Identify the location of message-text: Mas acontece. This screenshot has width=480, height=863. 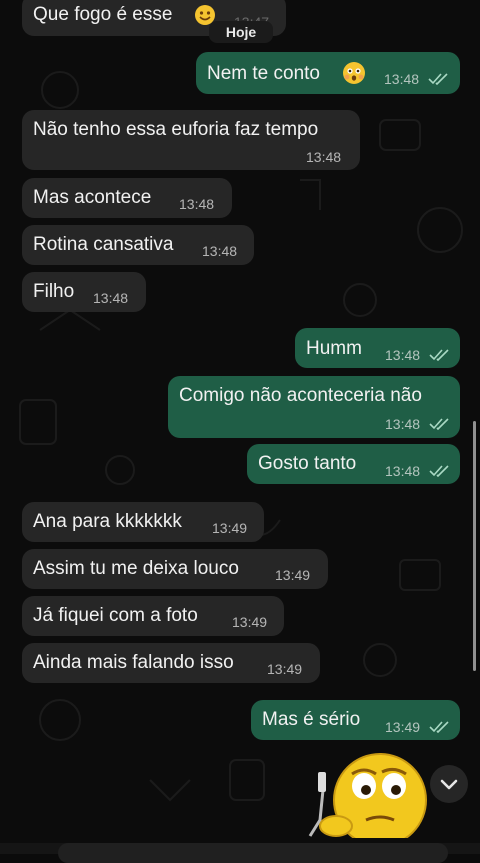
(92, 197).